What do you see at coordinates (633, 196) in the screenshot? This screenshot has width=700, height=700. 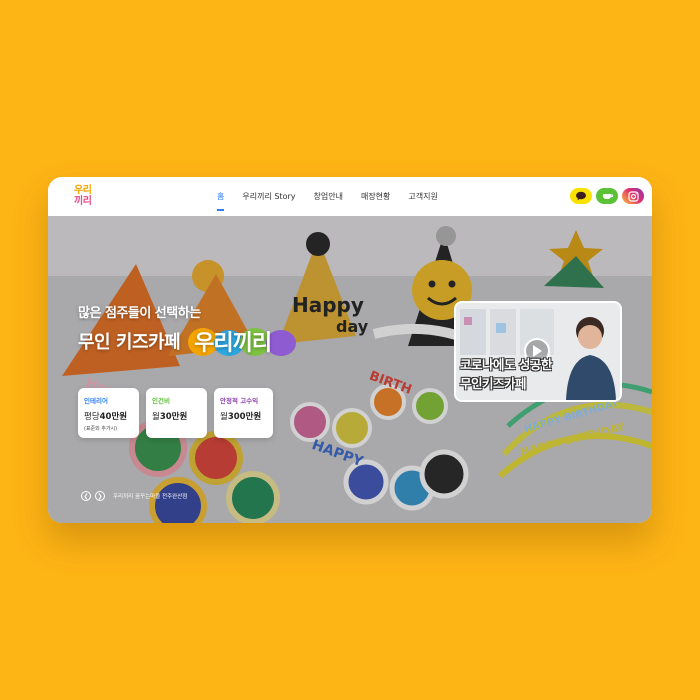 I see `instagram-icon` at bounding box center [633, 196].